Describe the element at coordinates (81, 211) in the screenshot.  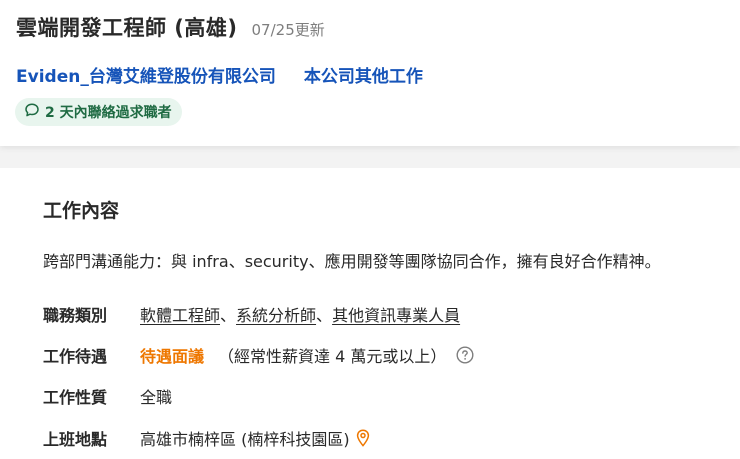
I see `section-title: 工作內容` at that location.